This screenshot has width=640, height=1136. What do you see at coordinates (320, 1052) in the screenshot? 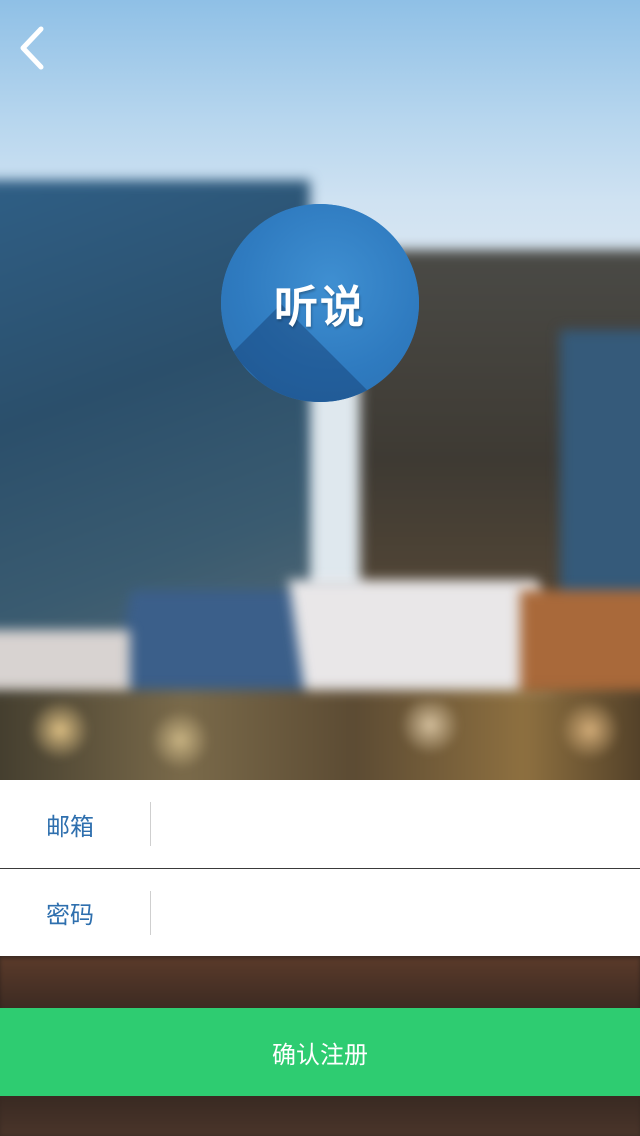
I see `confirm-register-button: 确认注册` at bounding box center [320, 1052].